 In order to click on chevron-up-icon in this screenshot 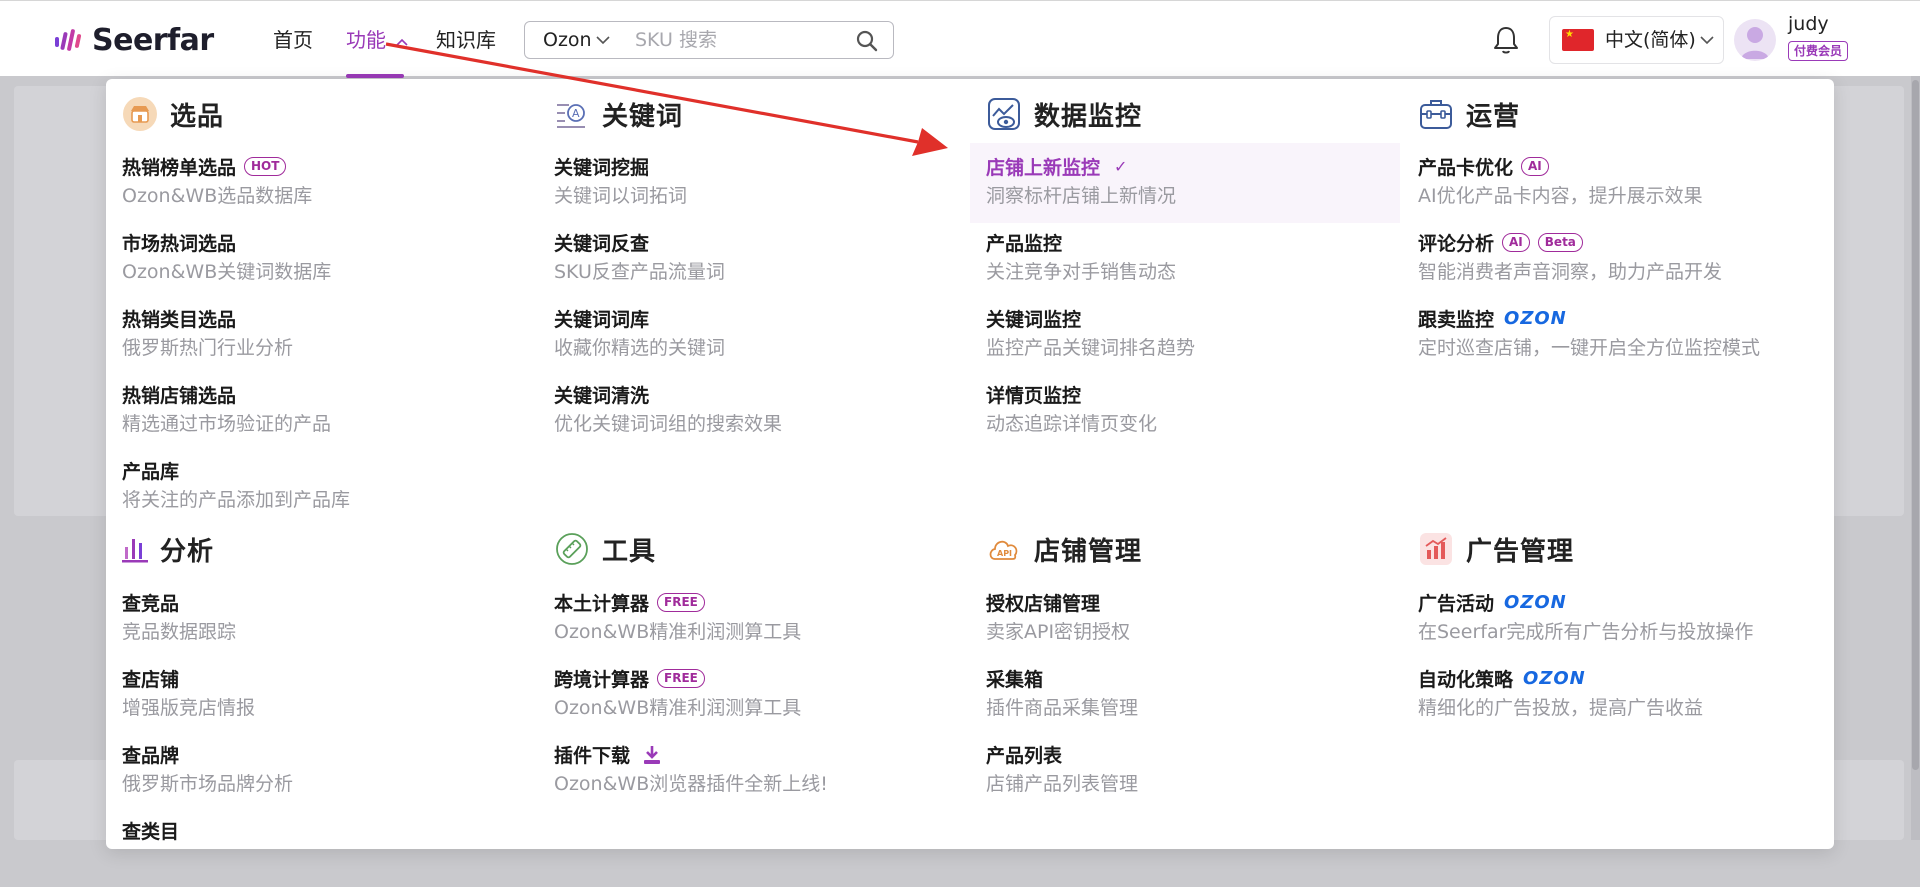, I will do `click(402, 42)`.